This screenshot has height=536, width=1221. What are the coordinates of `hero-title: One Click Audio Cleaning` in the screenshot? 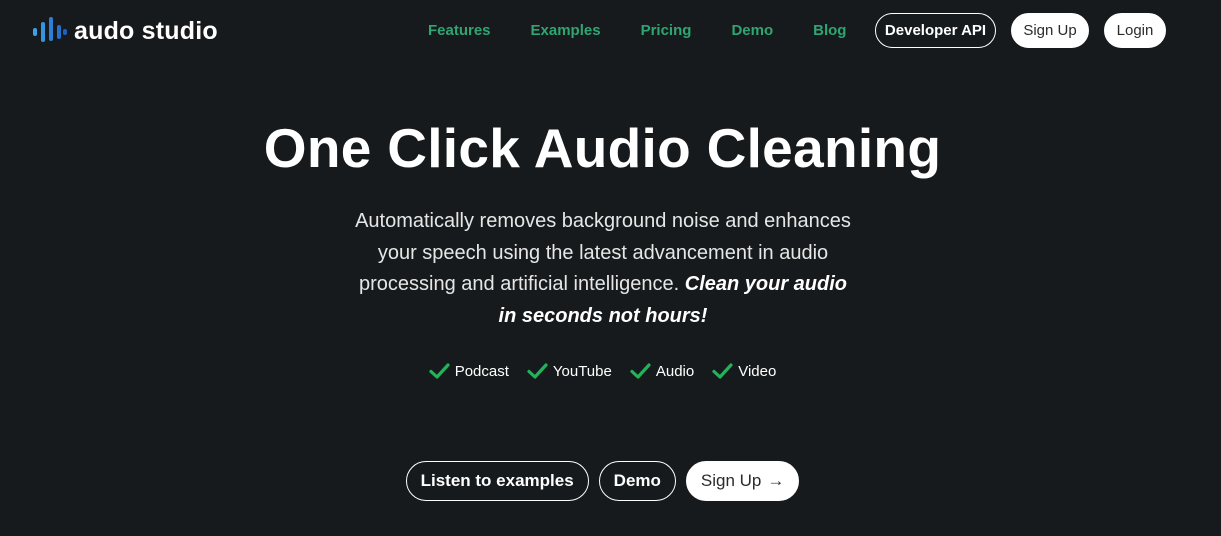 It's located at (602, 148).